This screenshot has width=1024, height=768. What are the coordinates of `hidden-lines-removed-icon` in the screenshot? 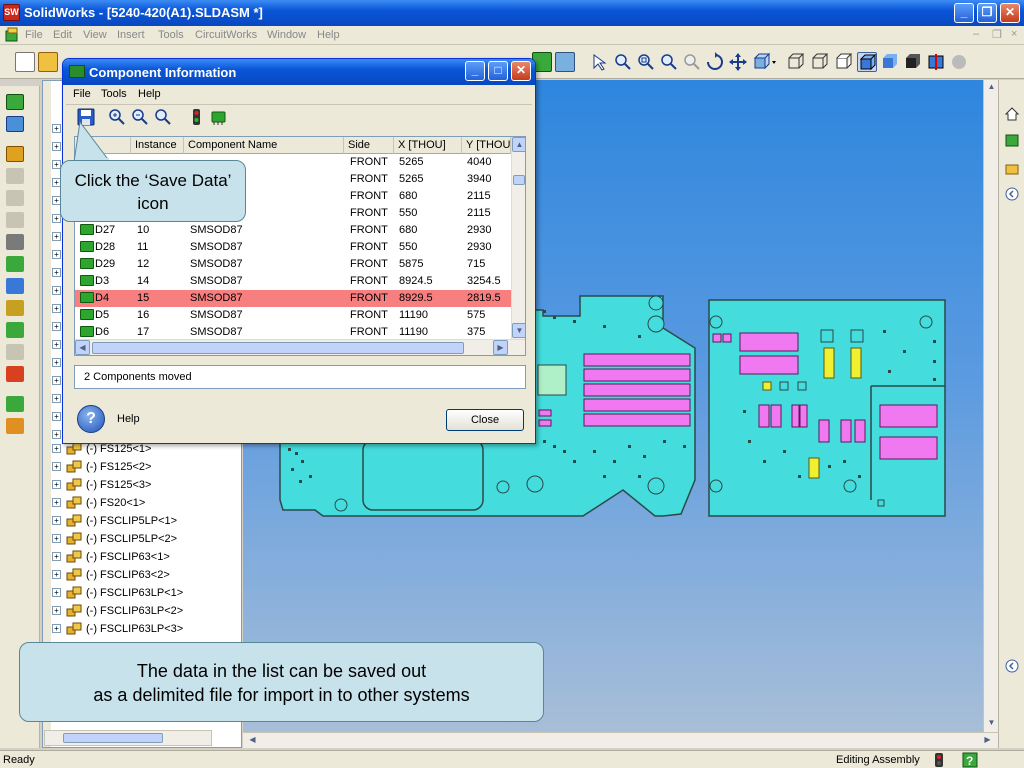 It's located at (844, 62).